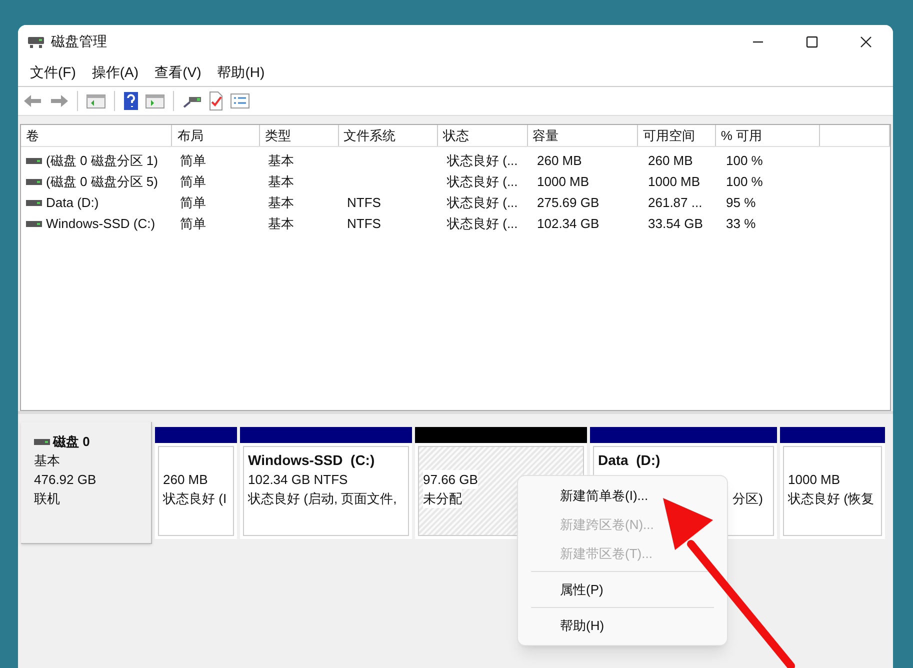 The height and width of the screenshot is (668, 913). Describe the element at coordinates (568, 223) in the screenshot. I see `table-cell-text: 102.34 GB` at that location.